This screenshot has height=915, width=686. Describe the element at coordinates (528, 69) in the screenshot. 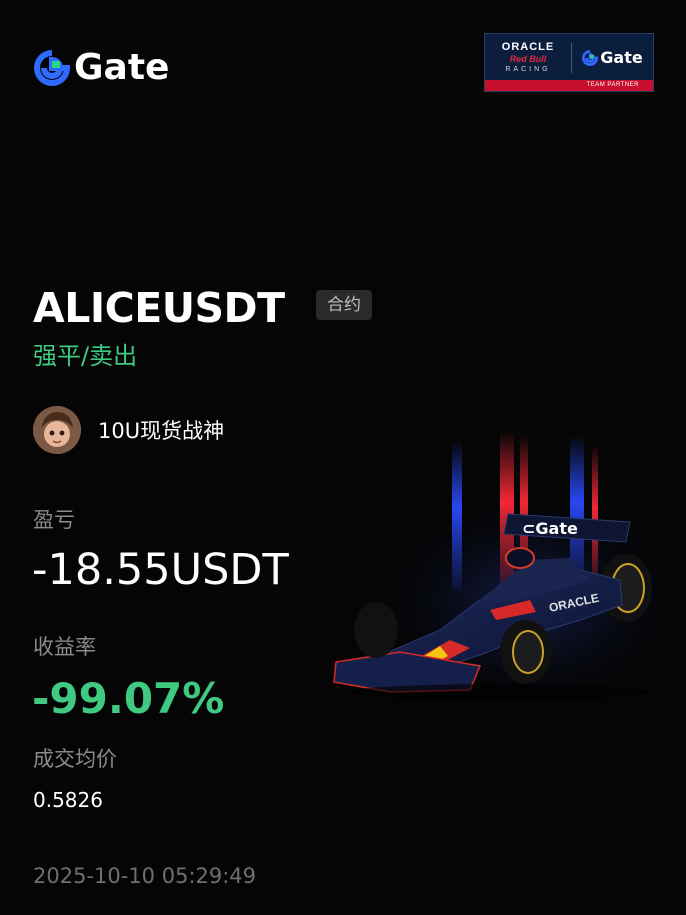

I see `partner-racing-text: RACING` at that location.